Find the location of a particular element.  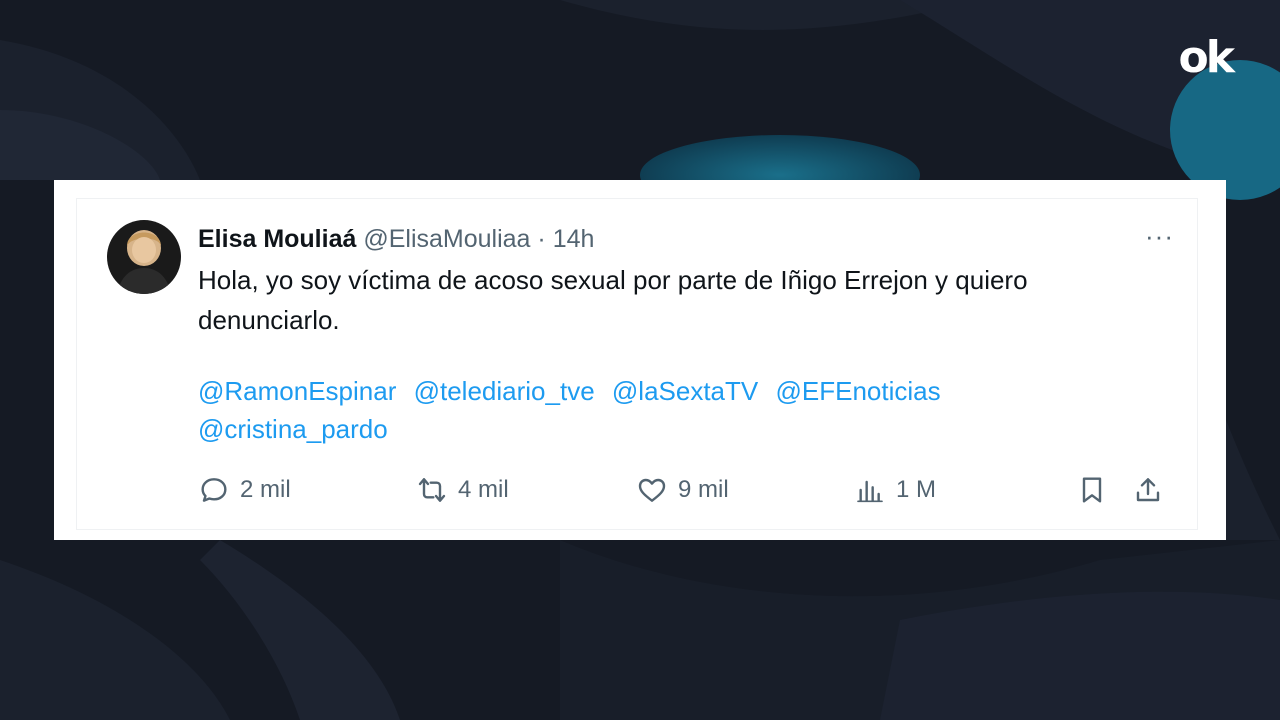

reply-button: 2 mil is located at coordinates (244, 490).